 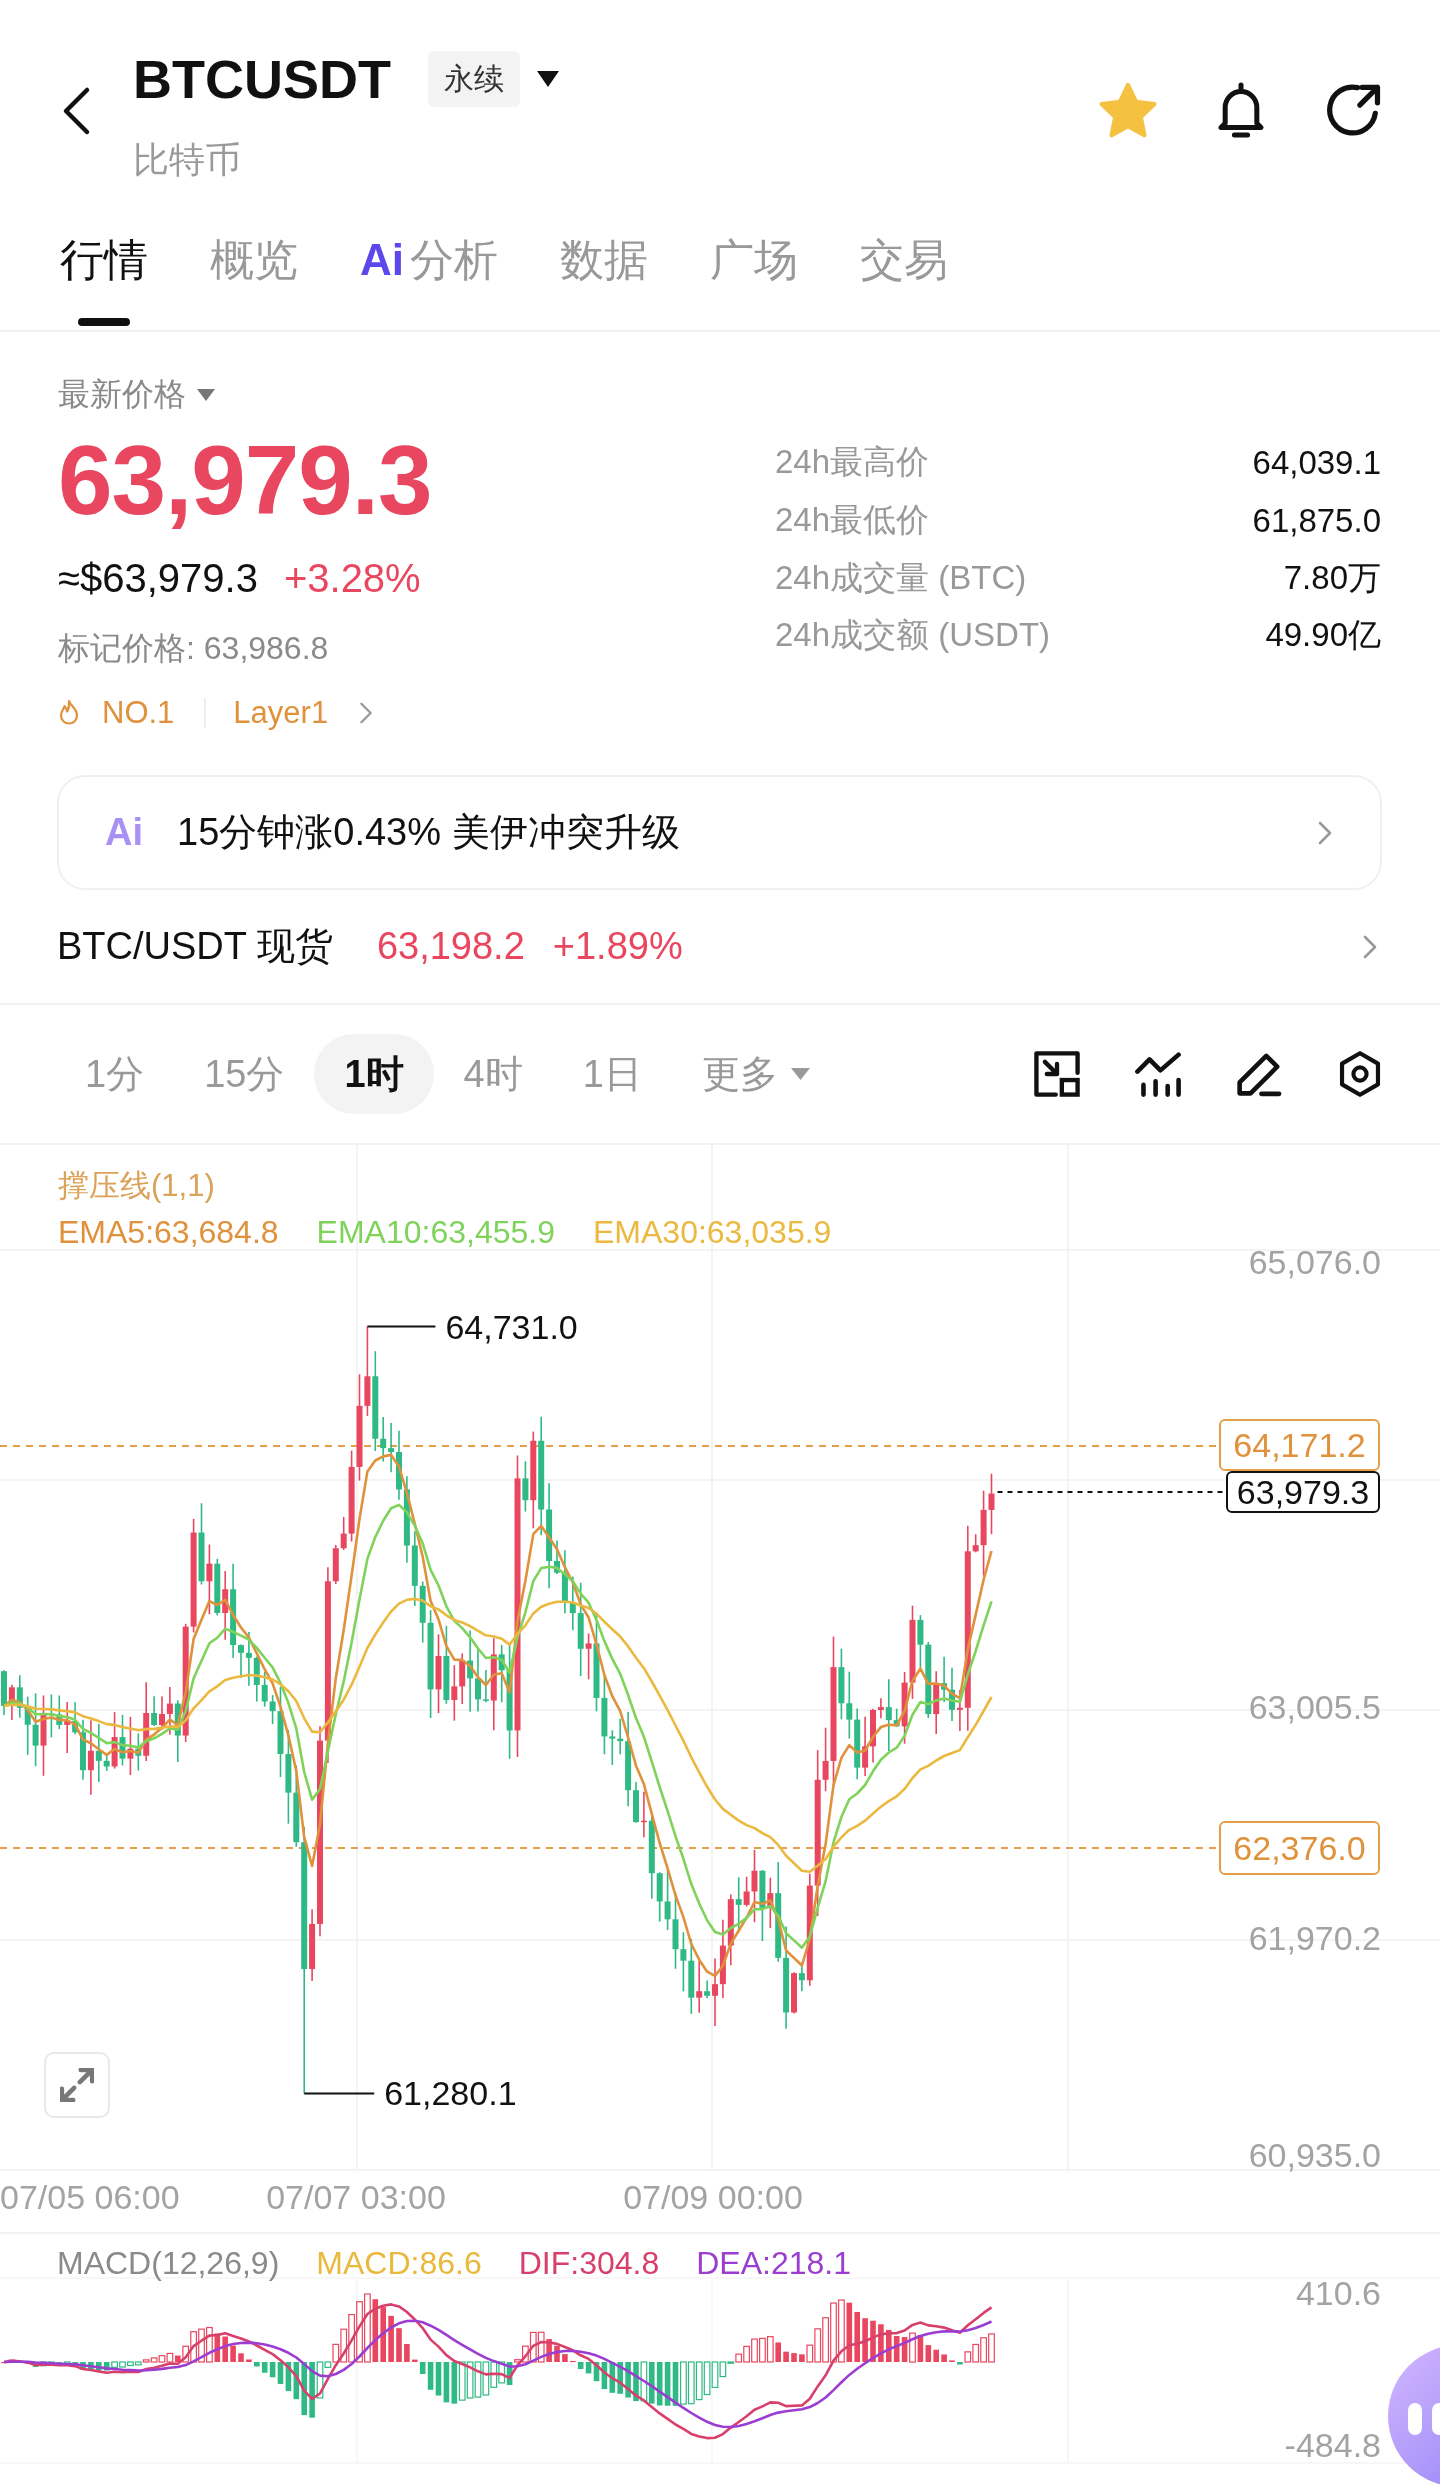 What do you see at coordinates (450, 946) in the screenshot?
I see `spot-price: 63,198.2` at bounding box center [450, 946].